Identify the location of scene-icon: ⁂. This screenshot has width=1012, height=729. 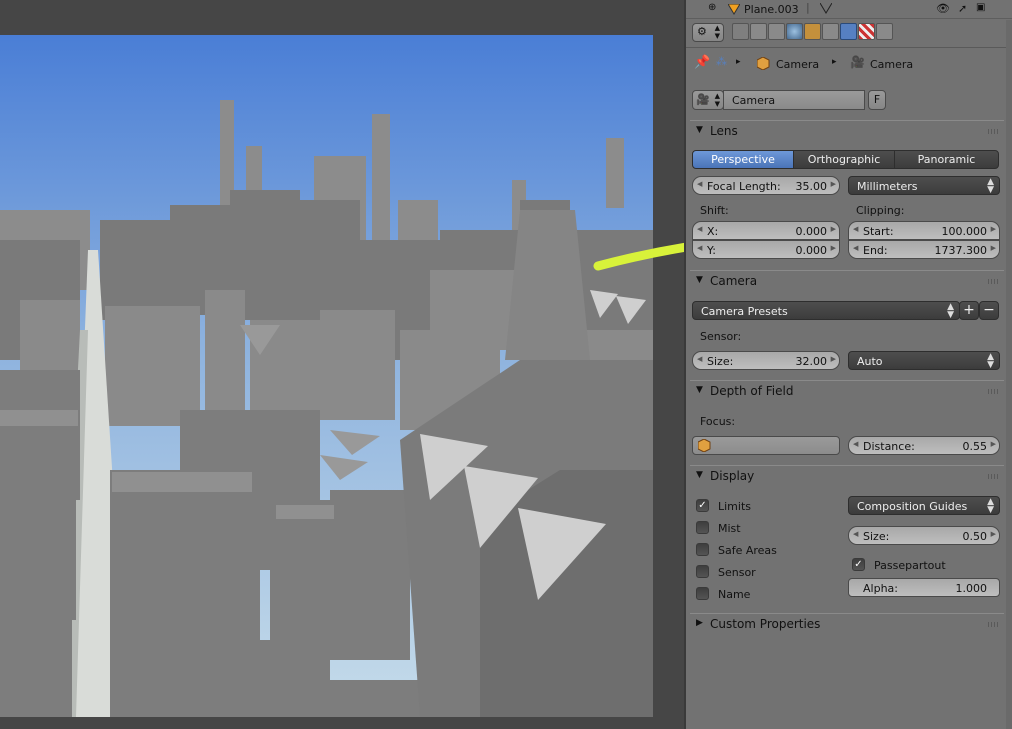
(721, 61).